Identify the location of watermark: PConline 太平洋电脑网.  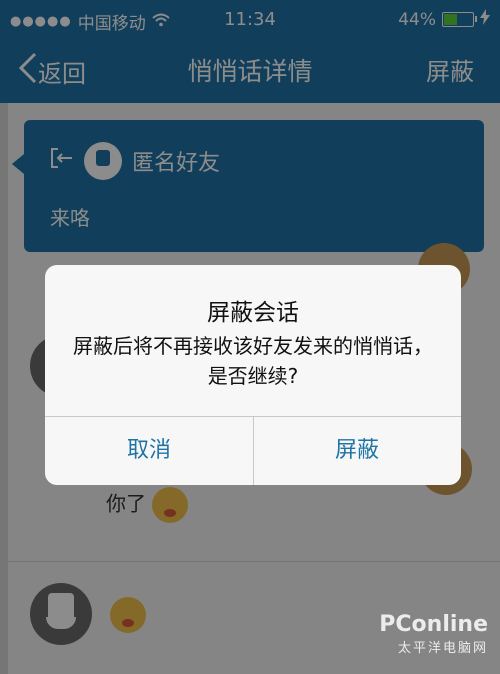
(433, 634).